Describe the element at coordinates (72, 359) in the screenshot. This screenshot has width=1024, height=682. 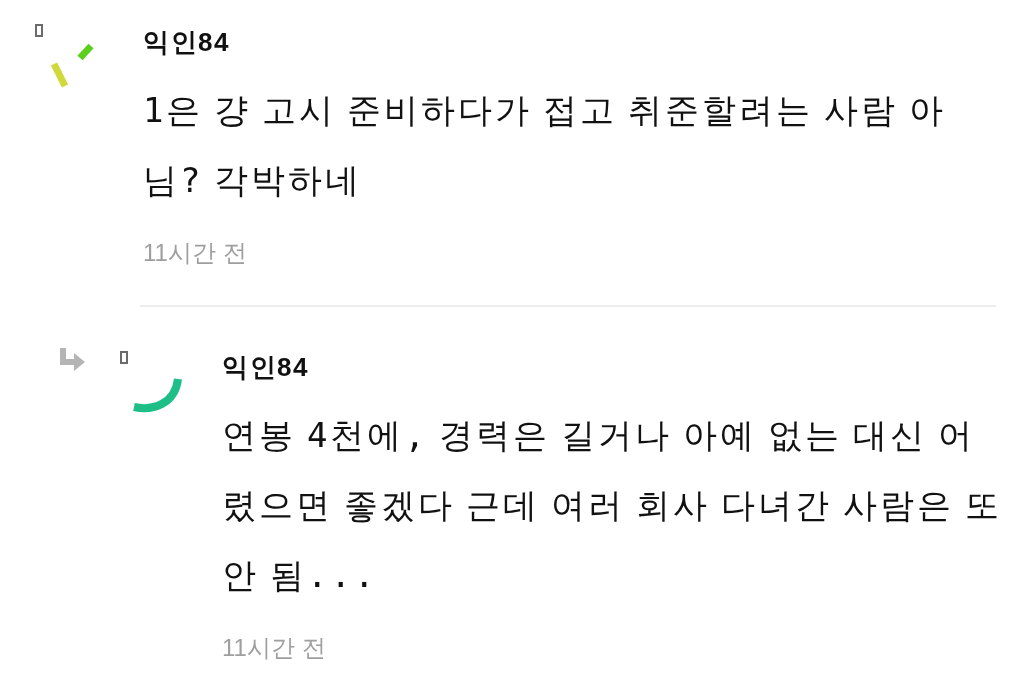
I see `reply-arrow-icon` at that location.